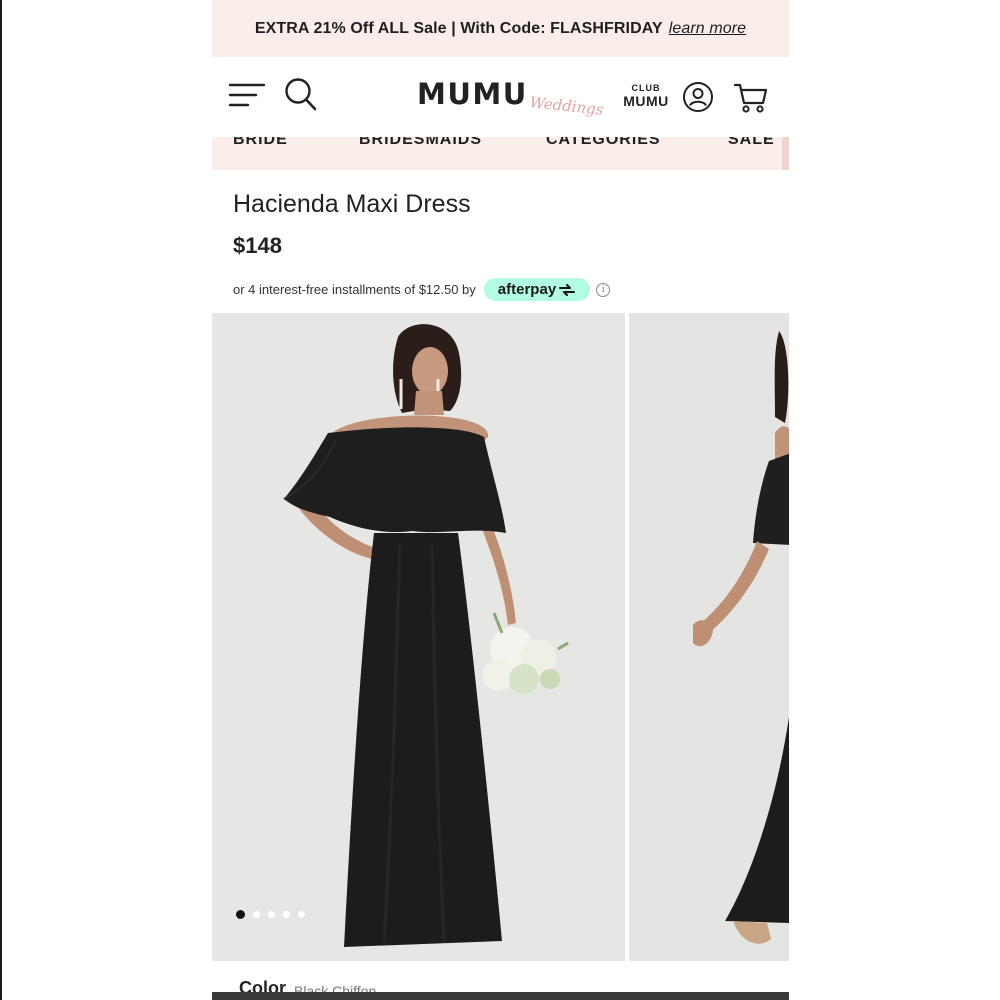 Image resolution: width=1000 pixels, height=1000 pixels. What do you see at coordinates (751, 143) in the screenshot?
I see `nav-item-sale: SALE` at bounding box center [751, 143].